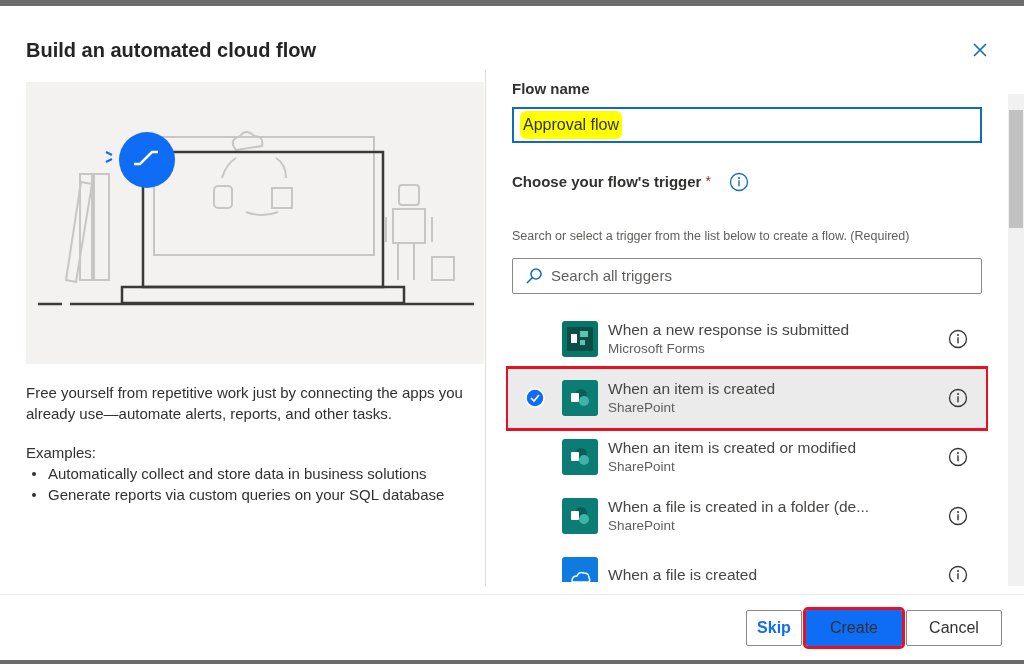  Describe the element at coordinates (708, 182) in the screenshot. I see `required-mark: *` at that location.